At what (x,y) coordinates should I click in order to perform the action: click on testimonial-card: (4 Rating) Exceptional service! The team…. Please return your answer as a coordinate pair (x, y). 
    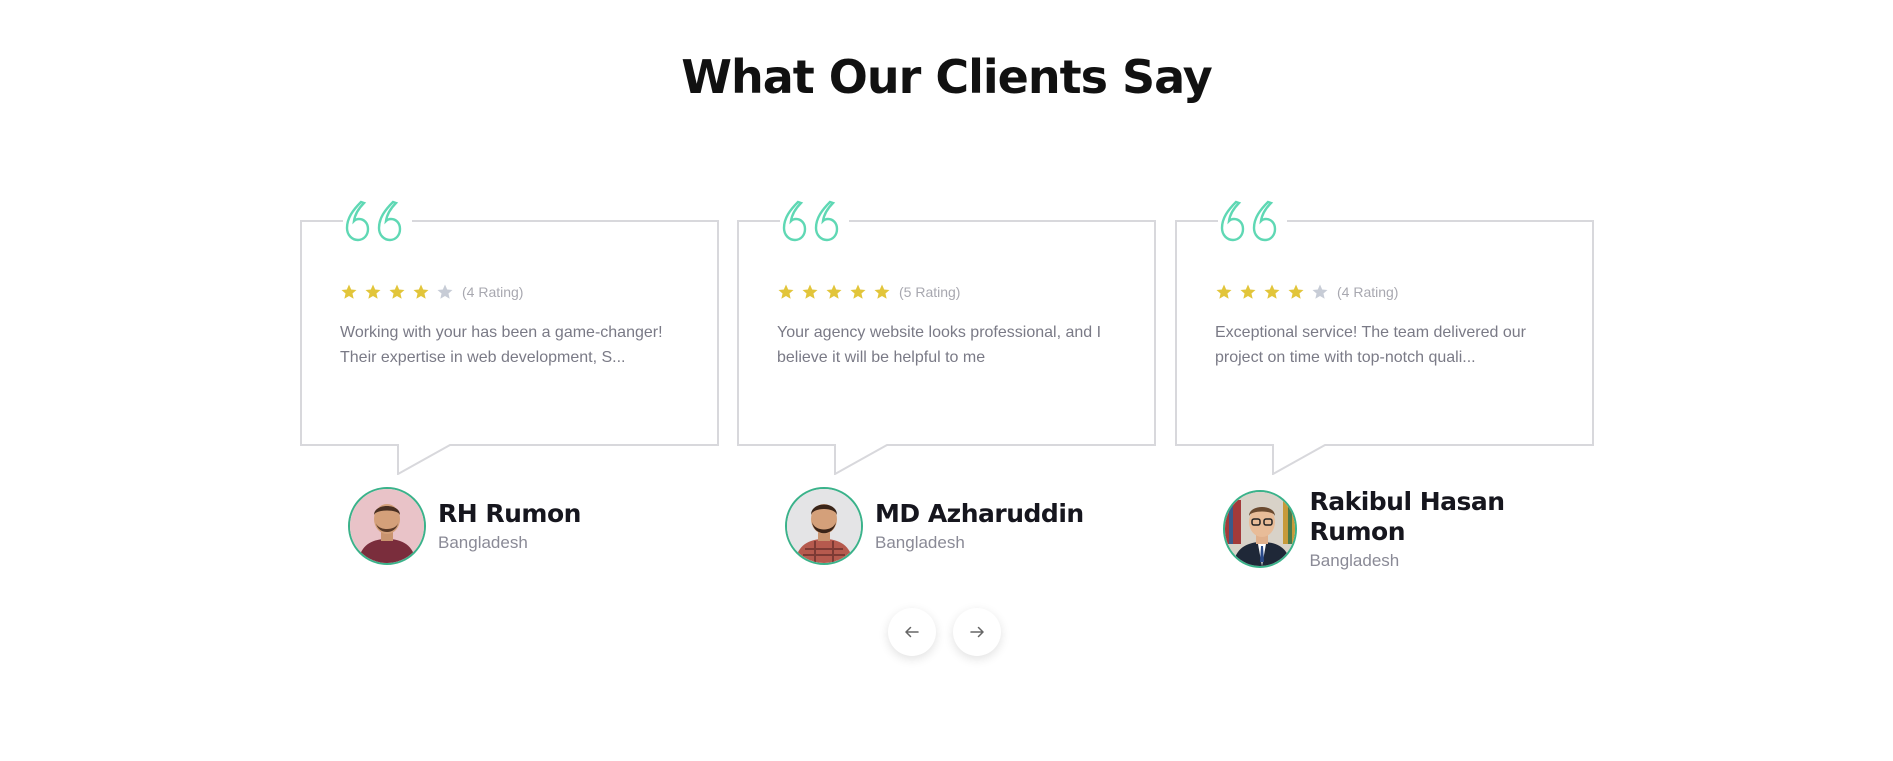
    Looking at the image, I should click on (1384, 390).